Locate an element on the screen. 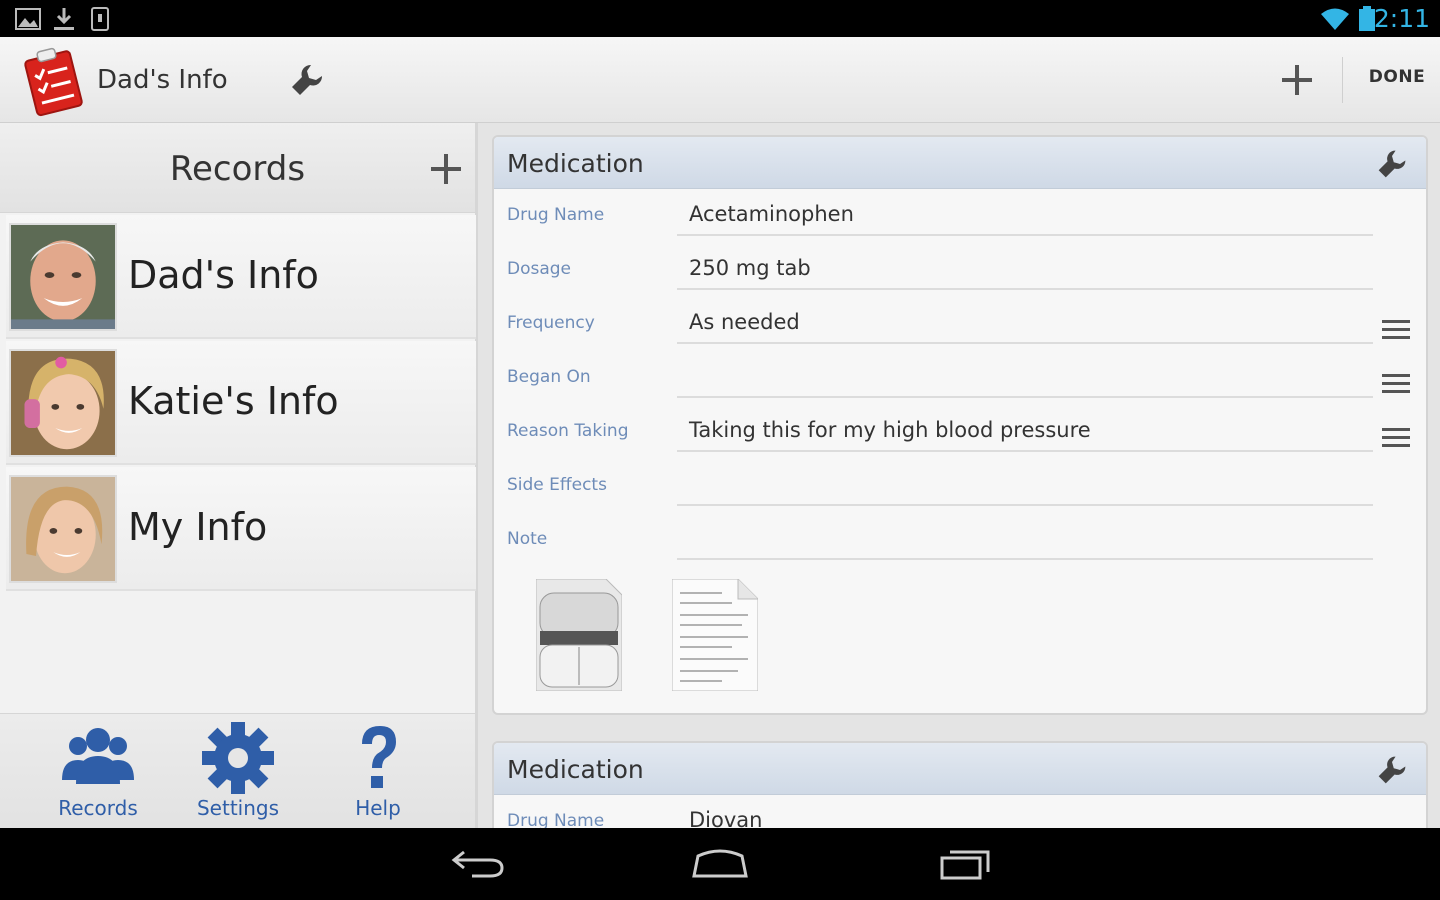 The width and height of the screenshot is (1440, 900). field-began-on: Began On is located at coordinates (960, 378).